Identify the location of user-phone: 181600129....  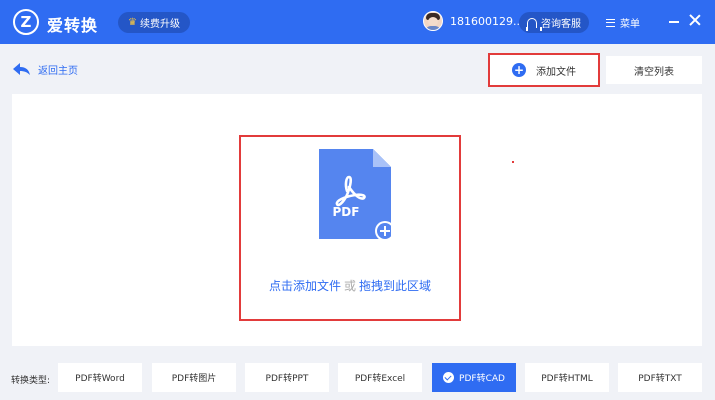
(486, 21).